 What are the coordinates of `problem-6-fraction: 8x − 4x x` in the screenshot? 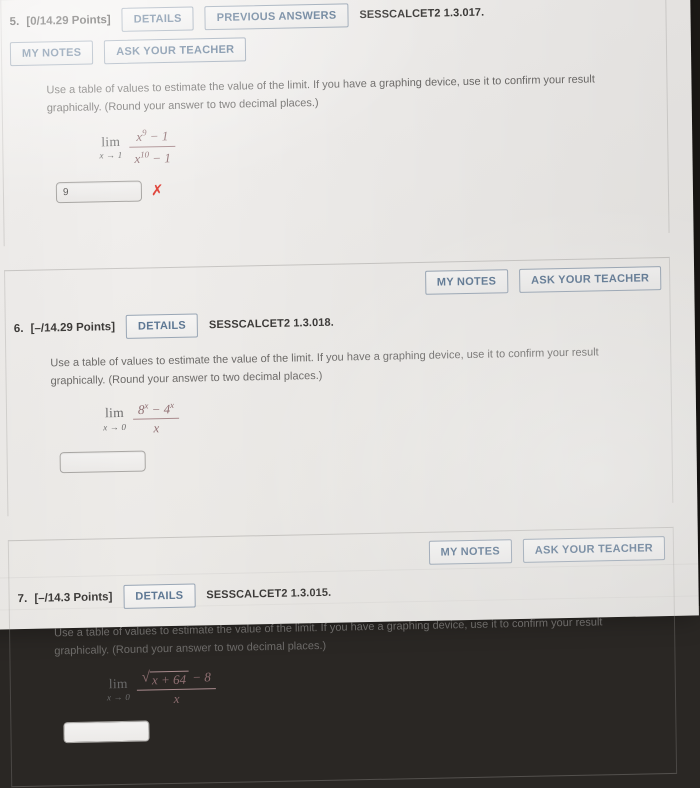 It's located at (156, 418).